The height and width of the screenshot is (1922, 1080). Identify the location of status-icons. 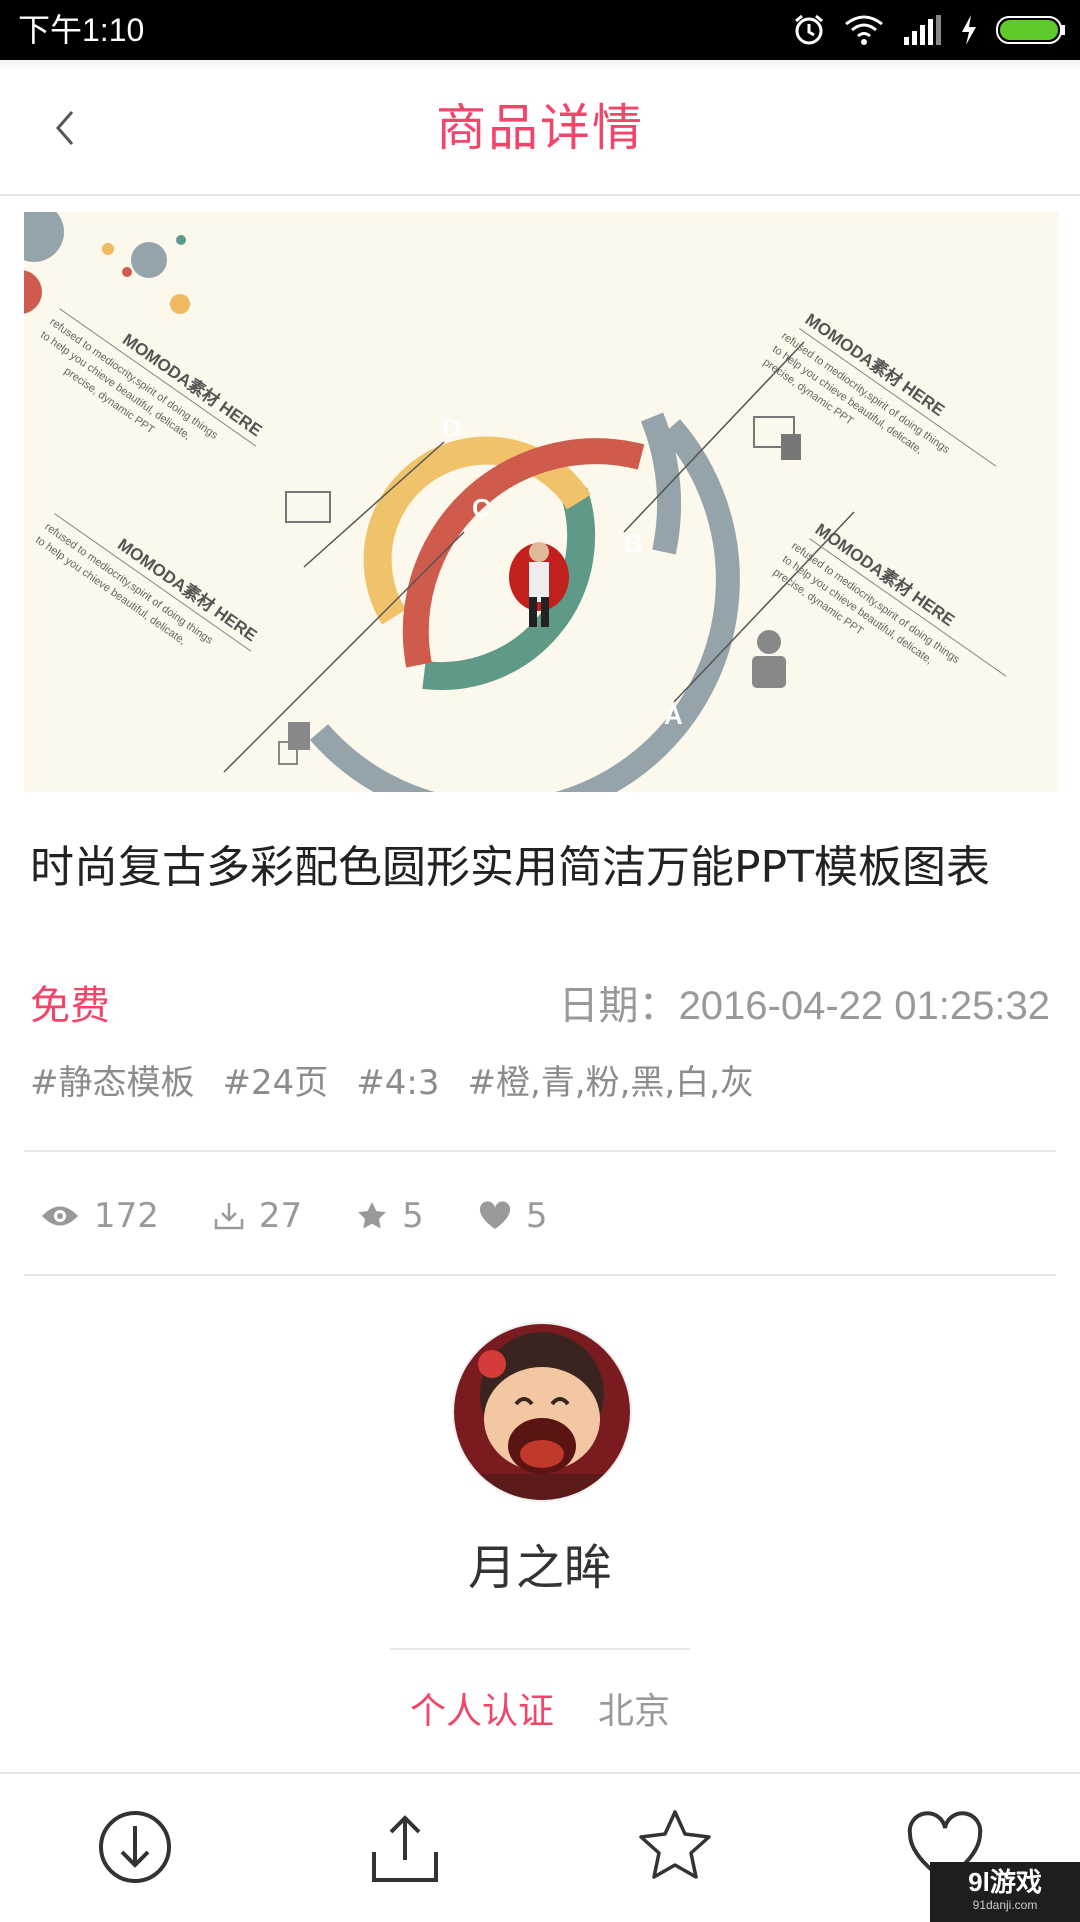
(929, 30).